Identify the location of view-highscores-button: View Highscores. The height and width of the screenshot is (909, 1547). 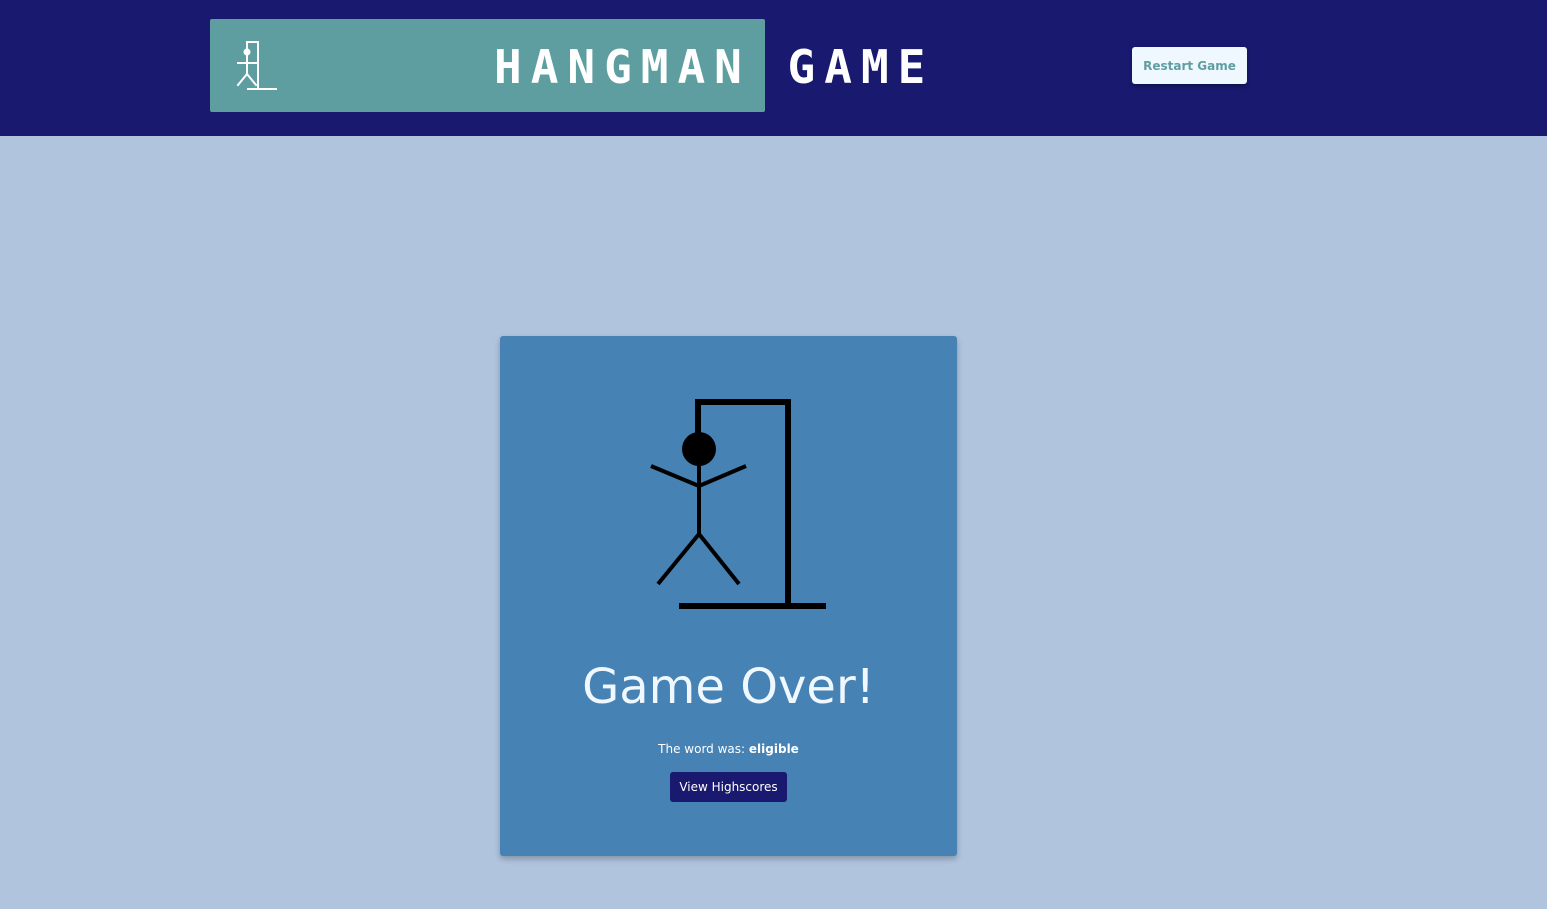
(728, 787).